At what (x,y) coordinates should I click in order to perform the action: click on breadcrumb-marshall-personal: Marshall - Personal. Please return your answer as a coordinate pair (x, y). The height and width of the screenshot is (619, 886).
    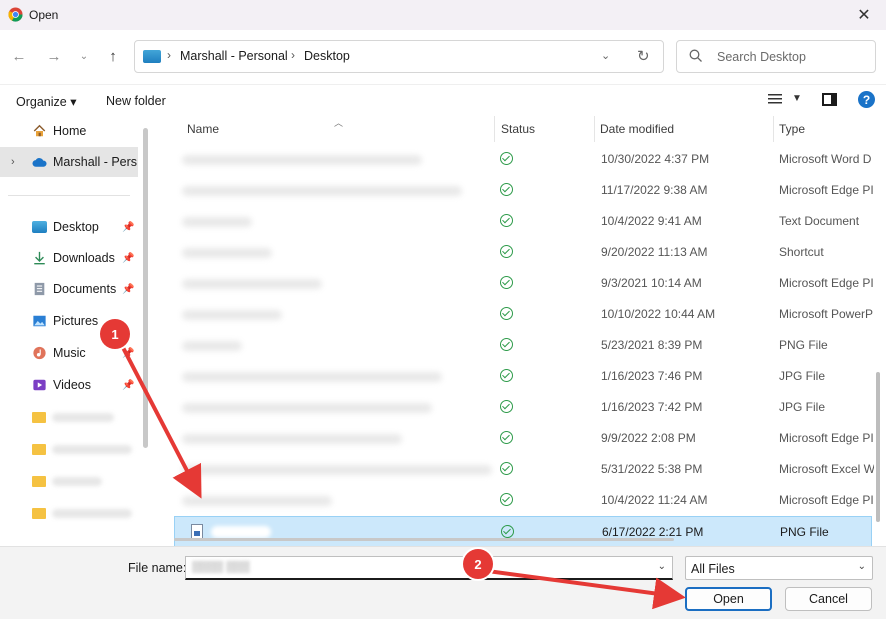
    Looking at the image, I should click on (234, 56).